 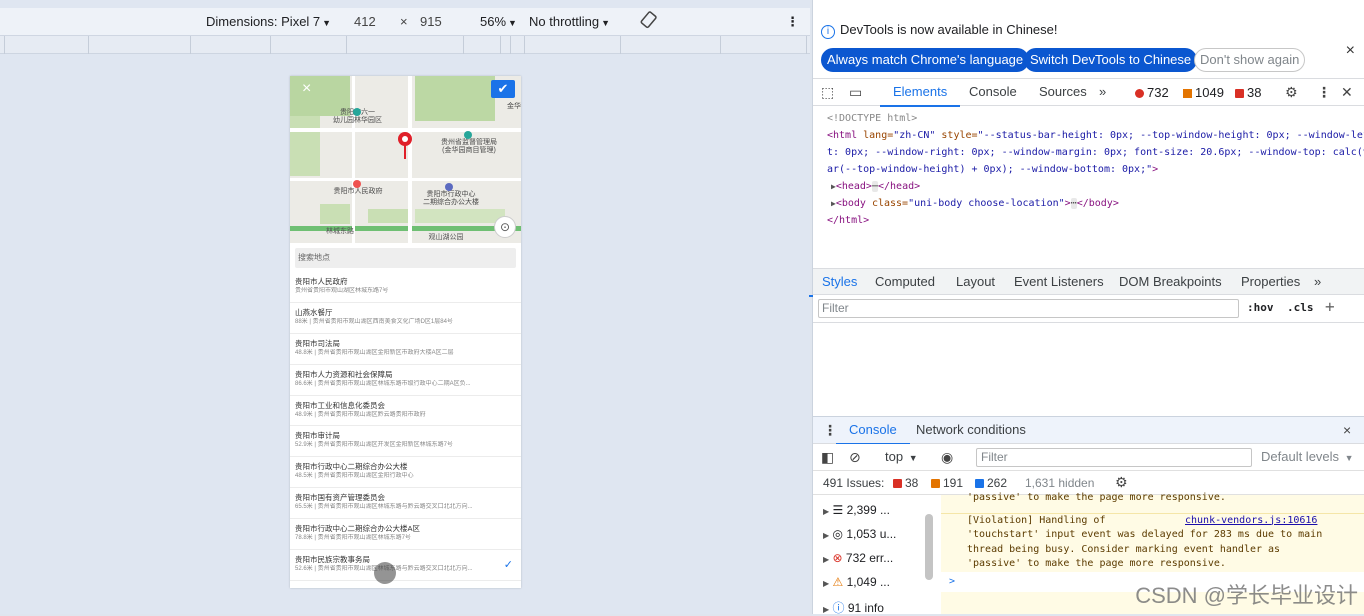 What do you see at coordinates (991, 483) in the screenshot?
I see `issues-info: 262` at bounding box center [991, 483].